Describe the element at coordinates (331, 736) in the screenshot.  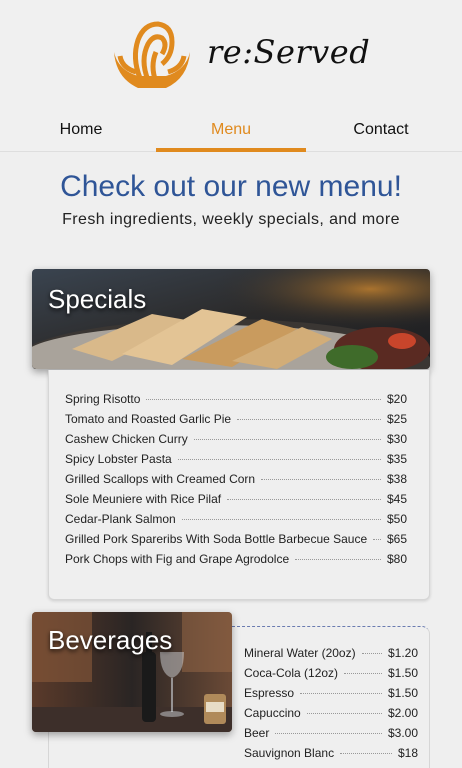
I see `menu-item: Beer $3.00` at that location.